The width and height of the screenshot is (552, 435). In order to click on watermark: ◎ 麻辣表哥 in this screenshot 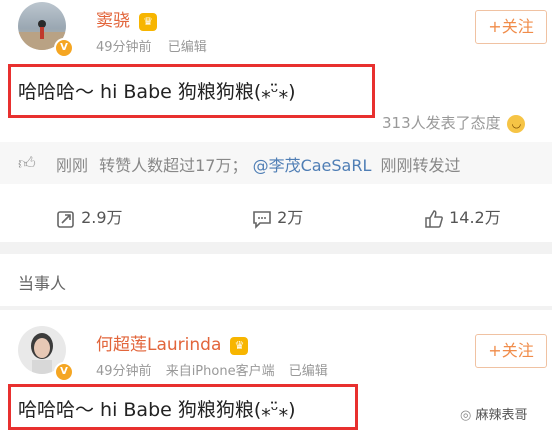, I will do `click(494, 413)`.